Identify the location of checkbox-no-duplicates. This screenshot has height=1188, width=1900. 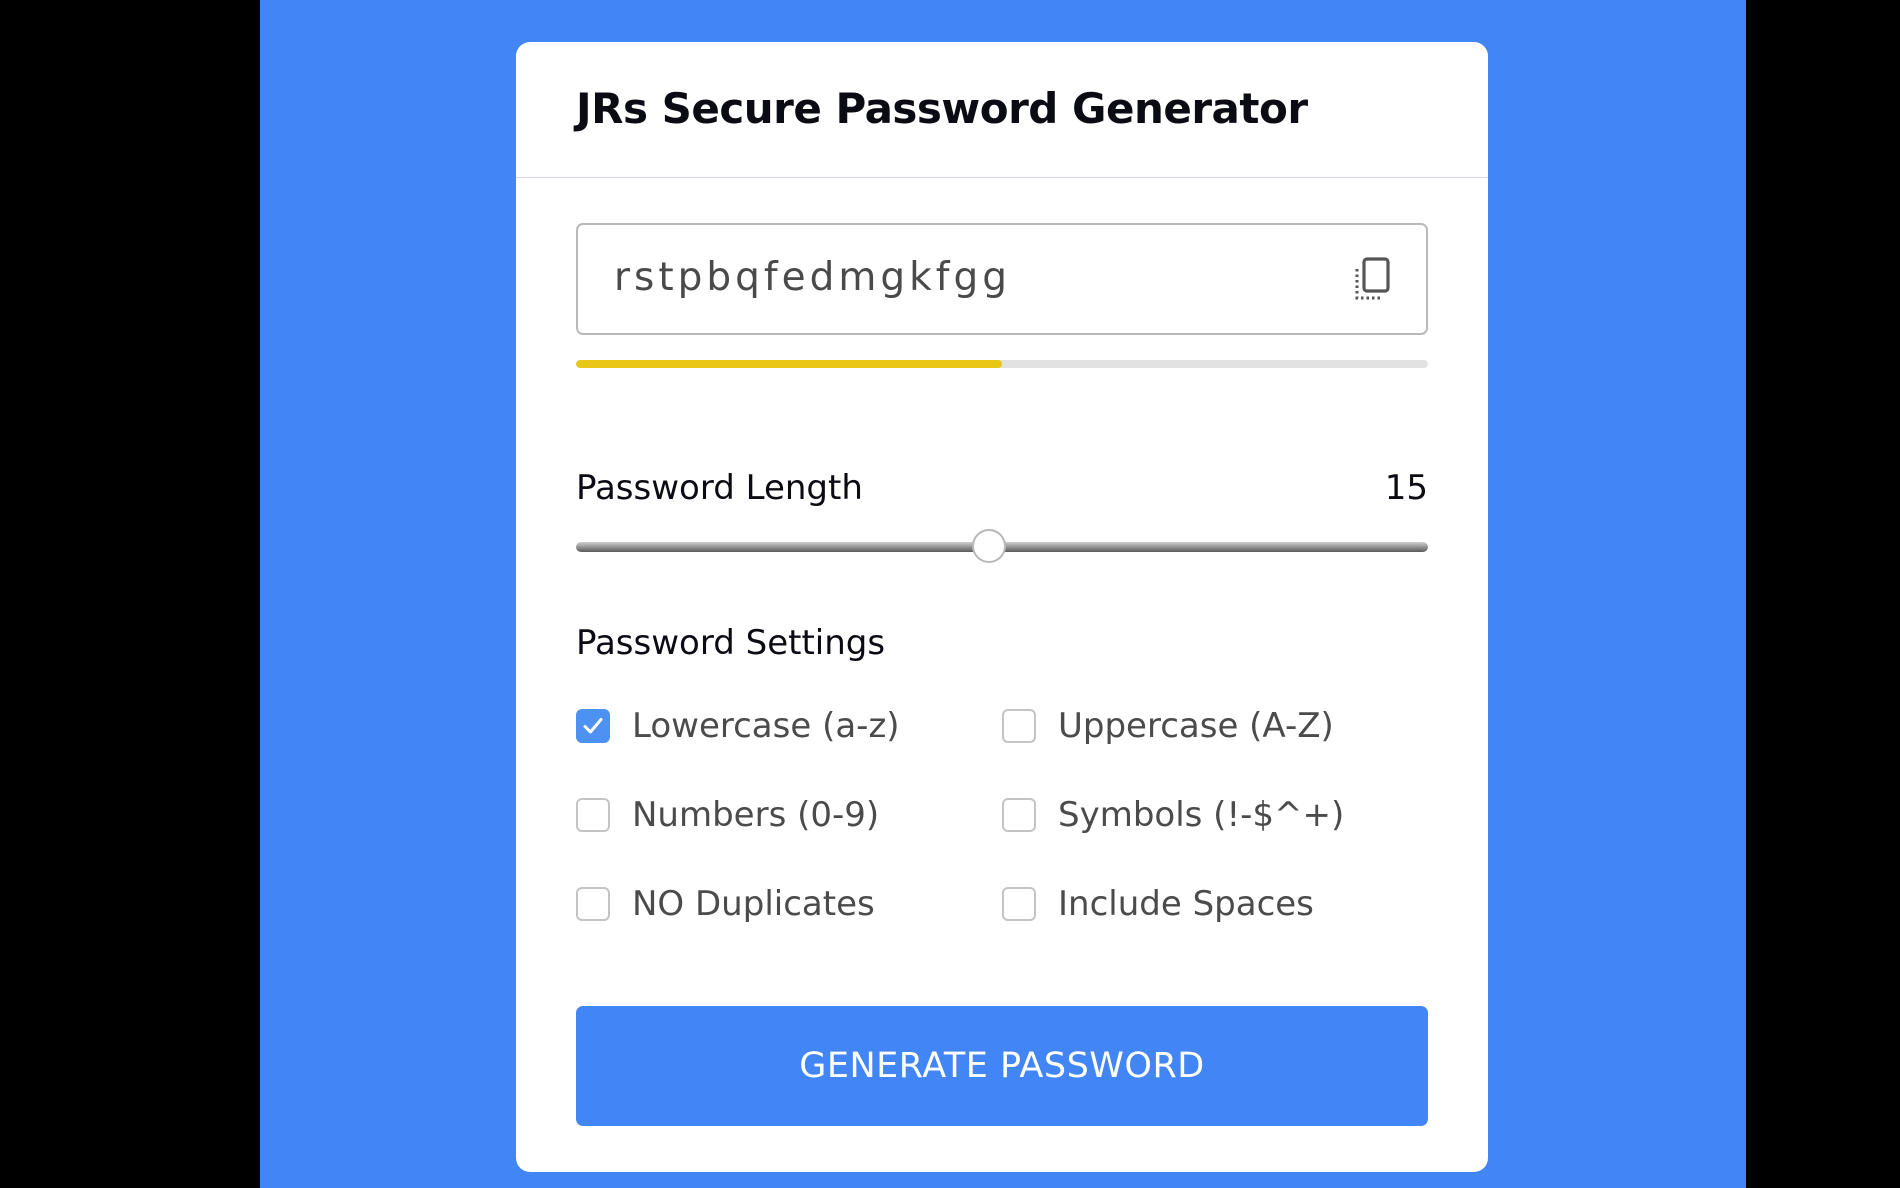
(593, 904).